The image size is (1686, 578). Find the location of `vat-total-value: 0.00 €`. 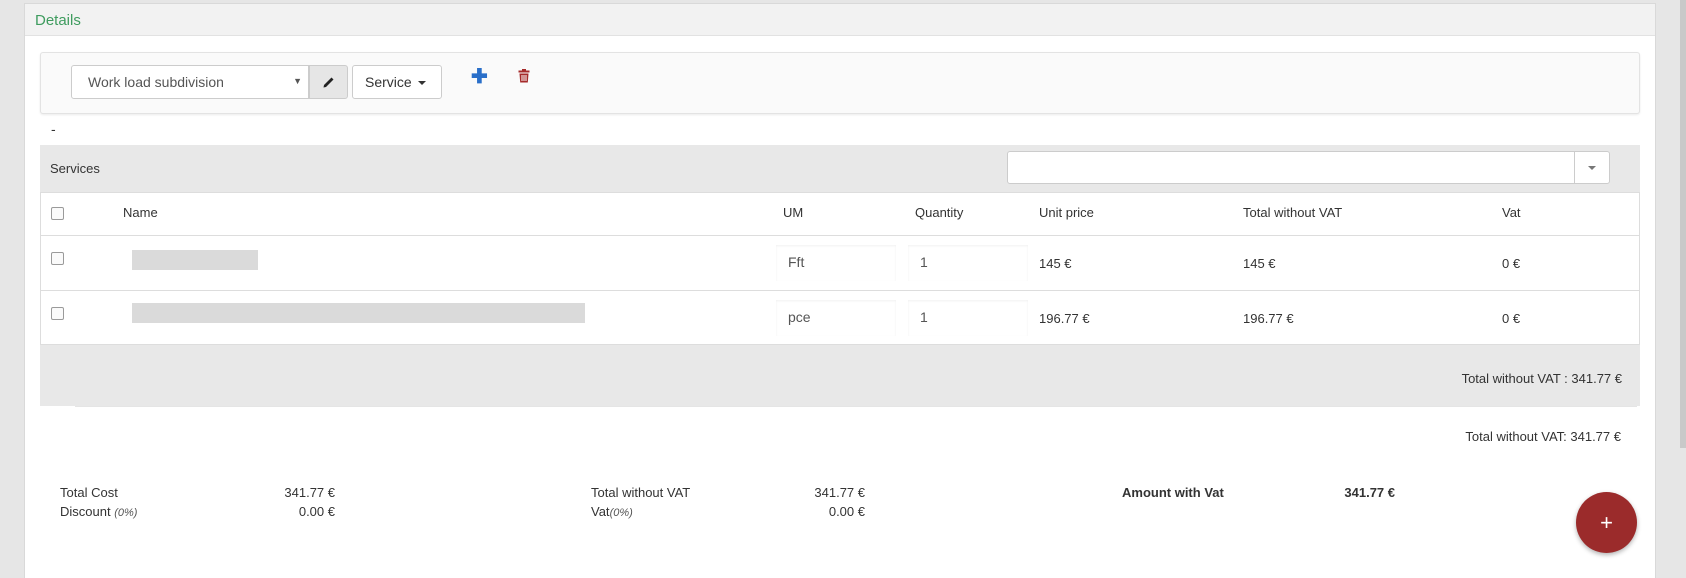

vat-total-value: 0.00 € is located at coordinates (846, 511).